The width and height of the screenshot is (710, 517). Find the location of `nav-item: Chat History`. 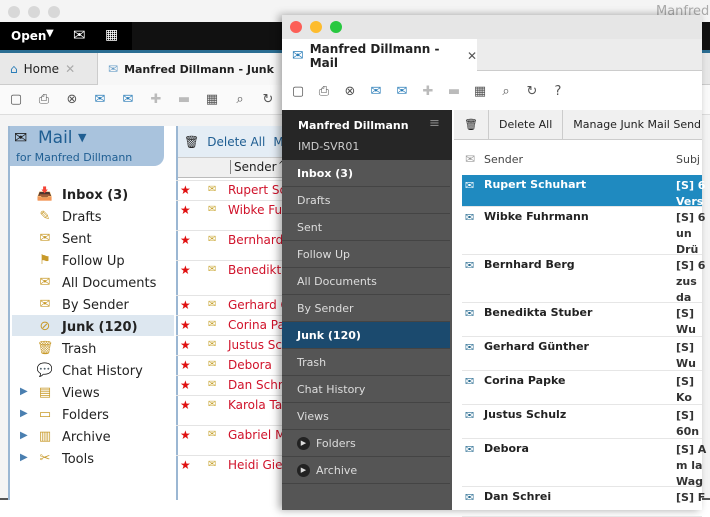

nav-item: Chat History is located at coordinates (366, 389).